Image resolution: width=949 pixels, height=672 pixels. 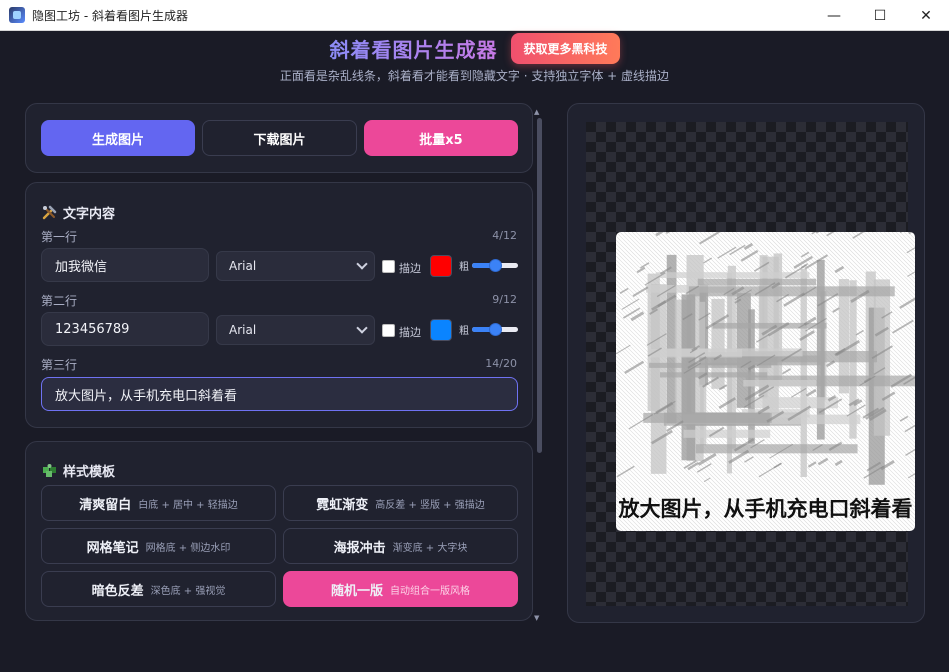 I want to click on app-subtitle: 正面看是杂乱线条，斜着看才能看到隐藏文字 · 支持独立字体 + 虚线描边, so click(x=474, y=76).